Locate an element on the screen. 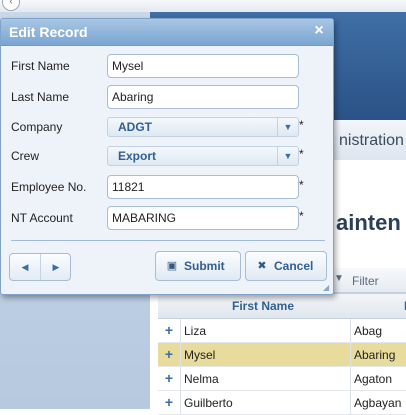  cell-first-name: Guilberto is located at coordinates (208, 403).